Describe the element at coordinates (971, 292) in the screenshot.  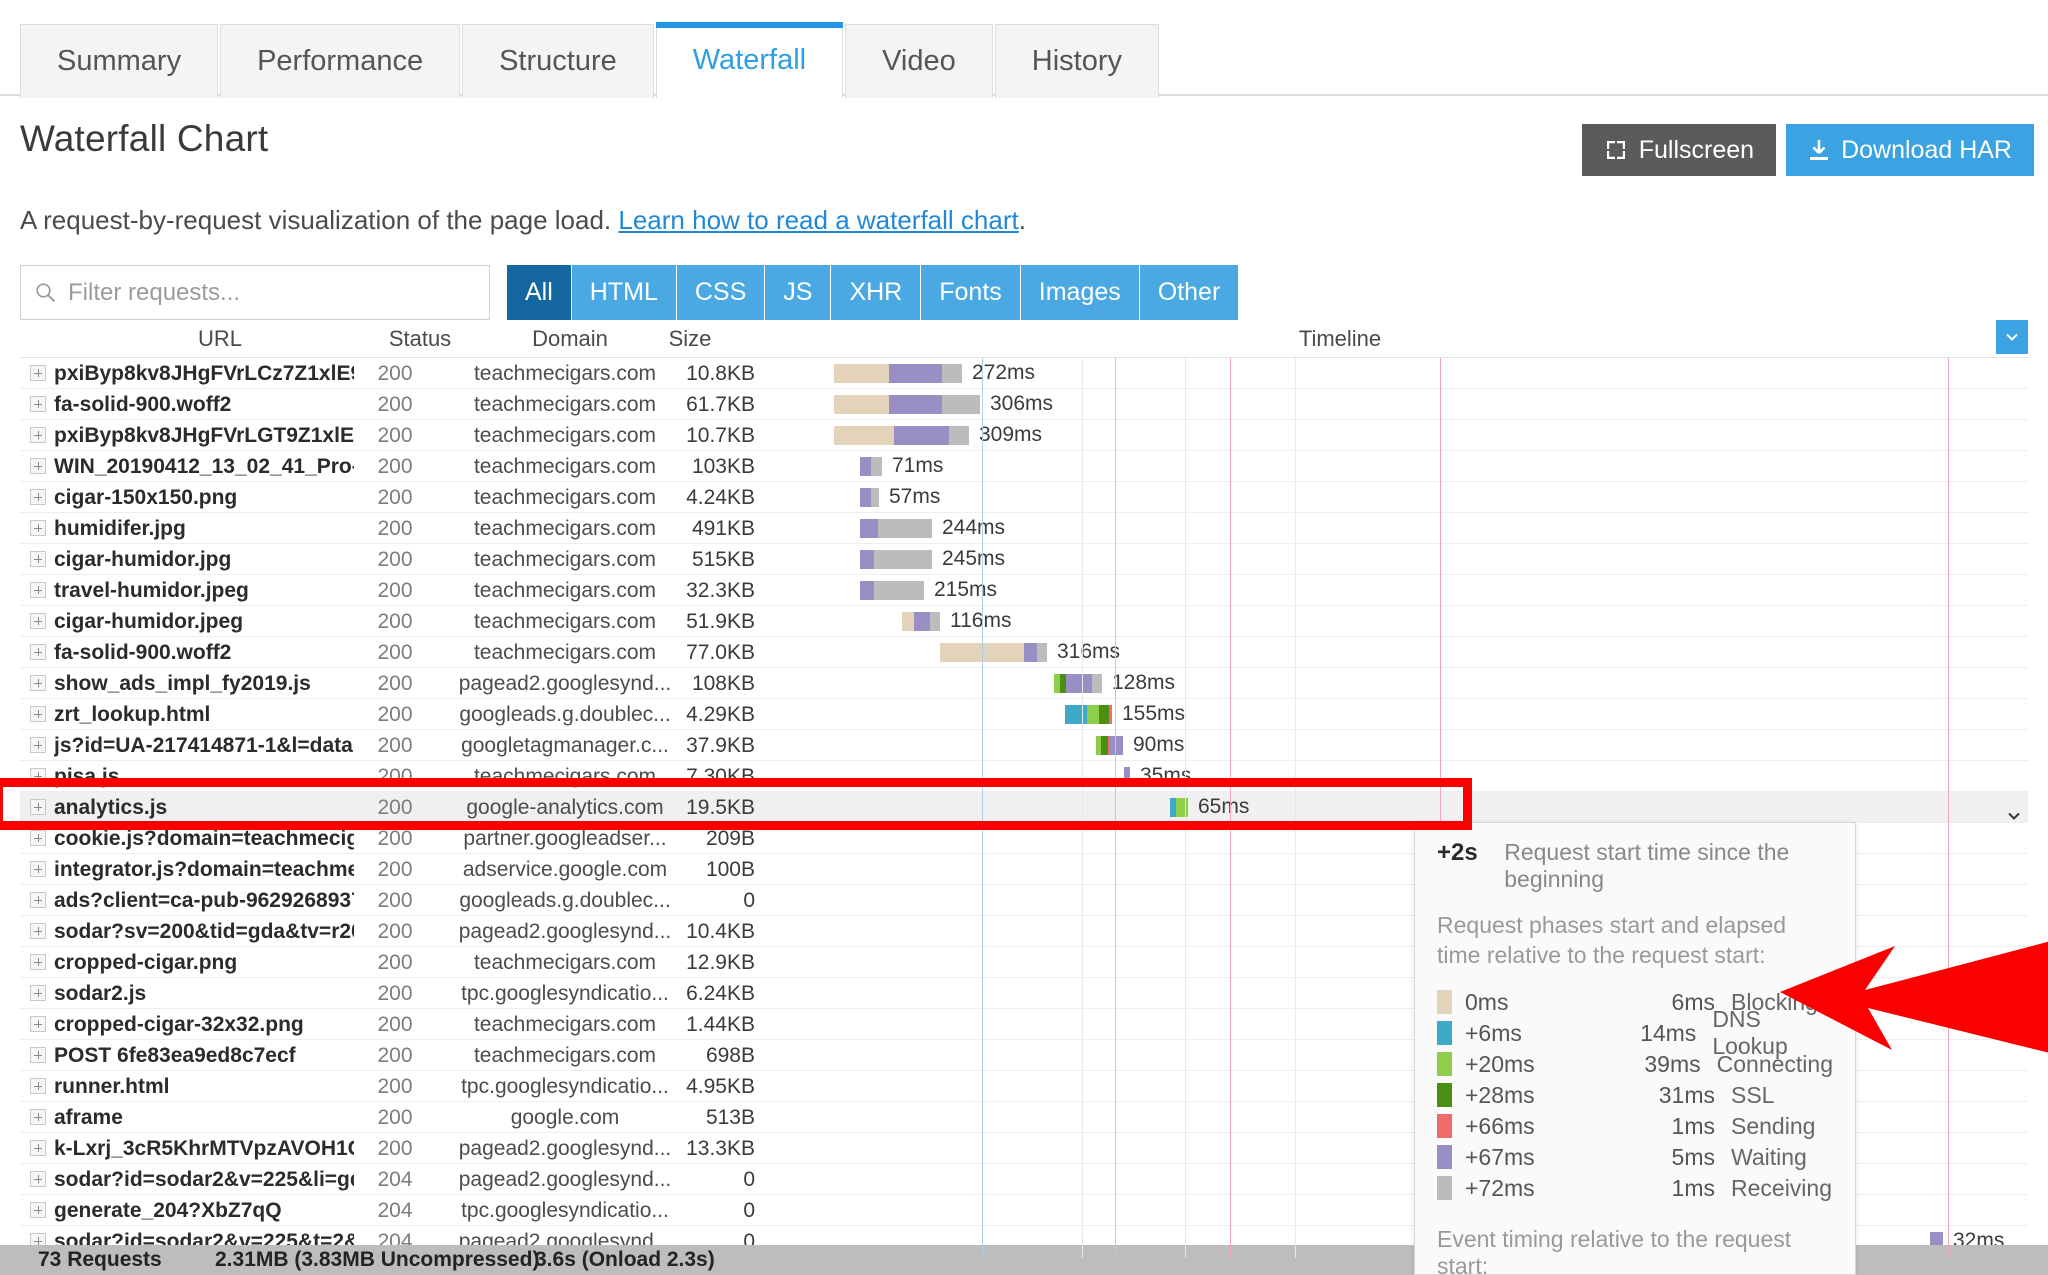
I see `filter-chip-fonts: Fonts` at that location.